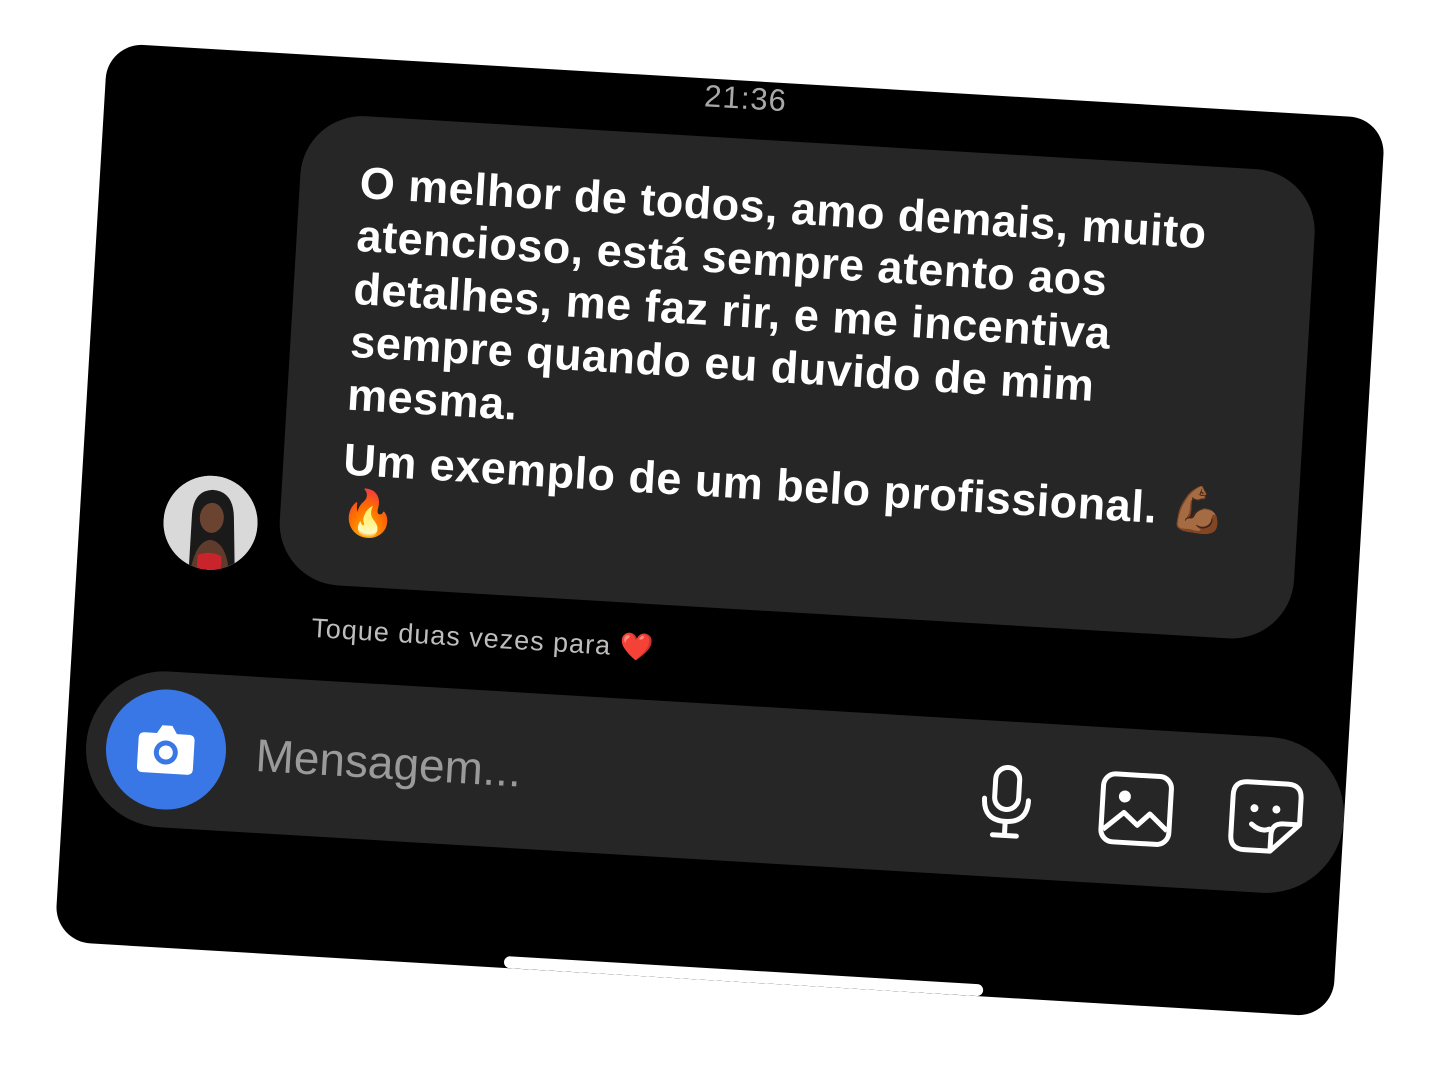 The height and width of the screenshot is (1066, 1438). Describe the element at coordinates (483, 638) in the screenshot. I see `double-tap-hint: Toque duas vezes para ❤️` at that location.